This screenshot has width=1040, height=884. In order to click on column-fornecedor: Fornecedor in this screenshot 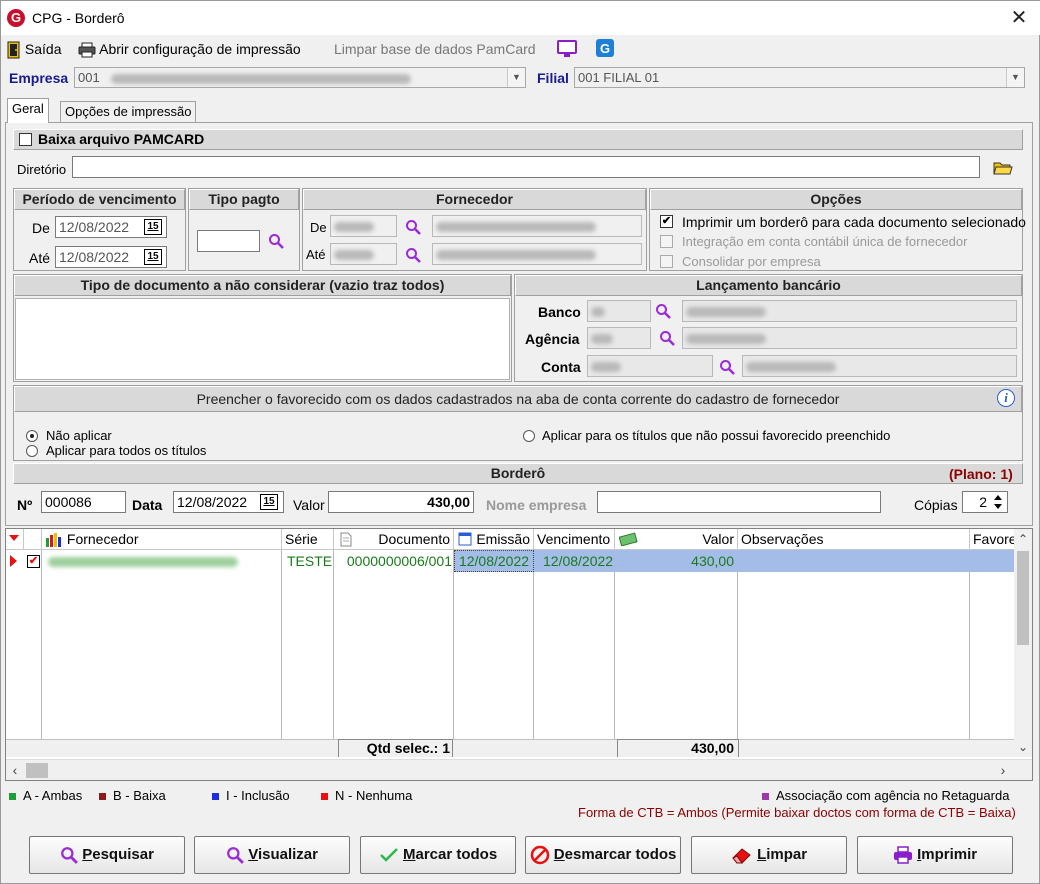, I will do `click(162, 539)`.